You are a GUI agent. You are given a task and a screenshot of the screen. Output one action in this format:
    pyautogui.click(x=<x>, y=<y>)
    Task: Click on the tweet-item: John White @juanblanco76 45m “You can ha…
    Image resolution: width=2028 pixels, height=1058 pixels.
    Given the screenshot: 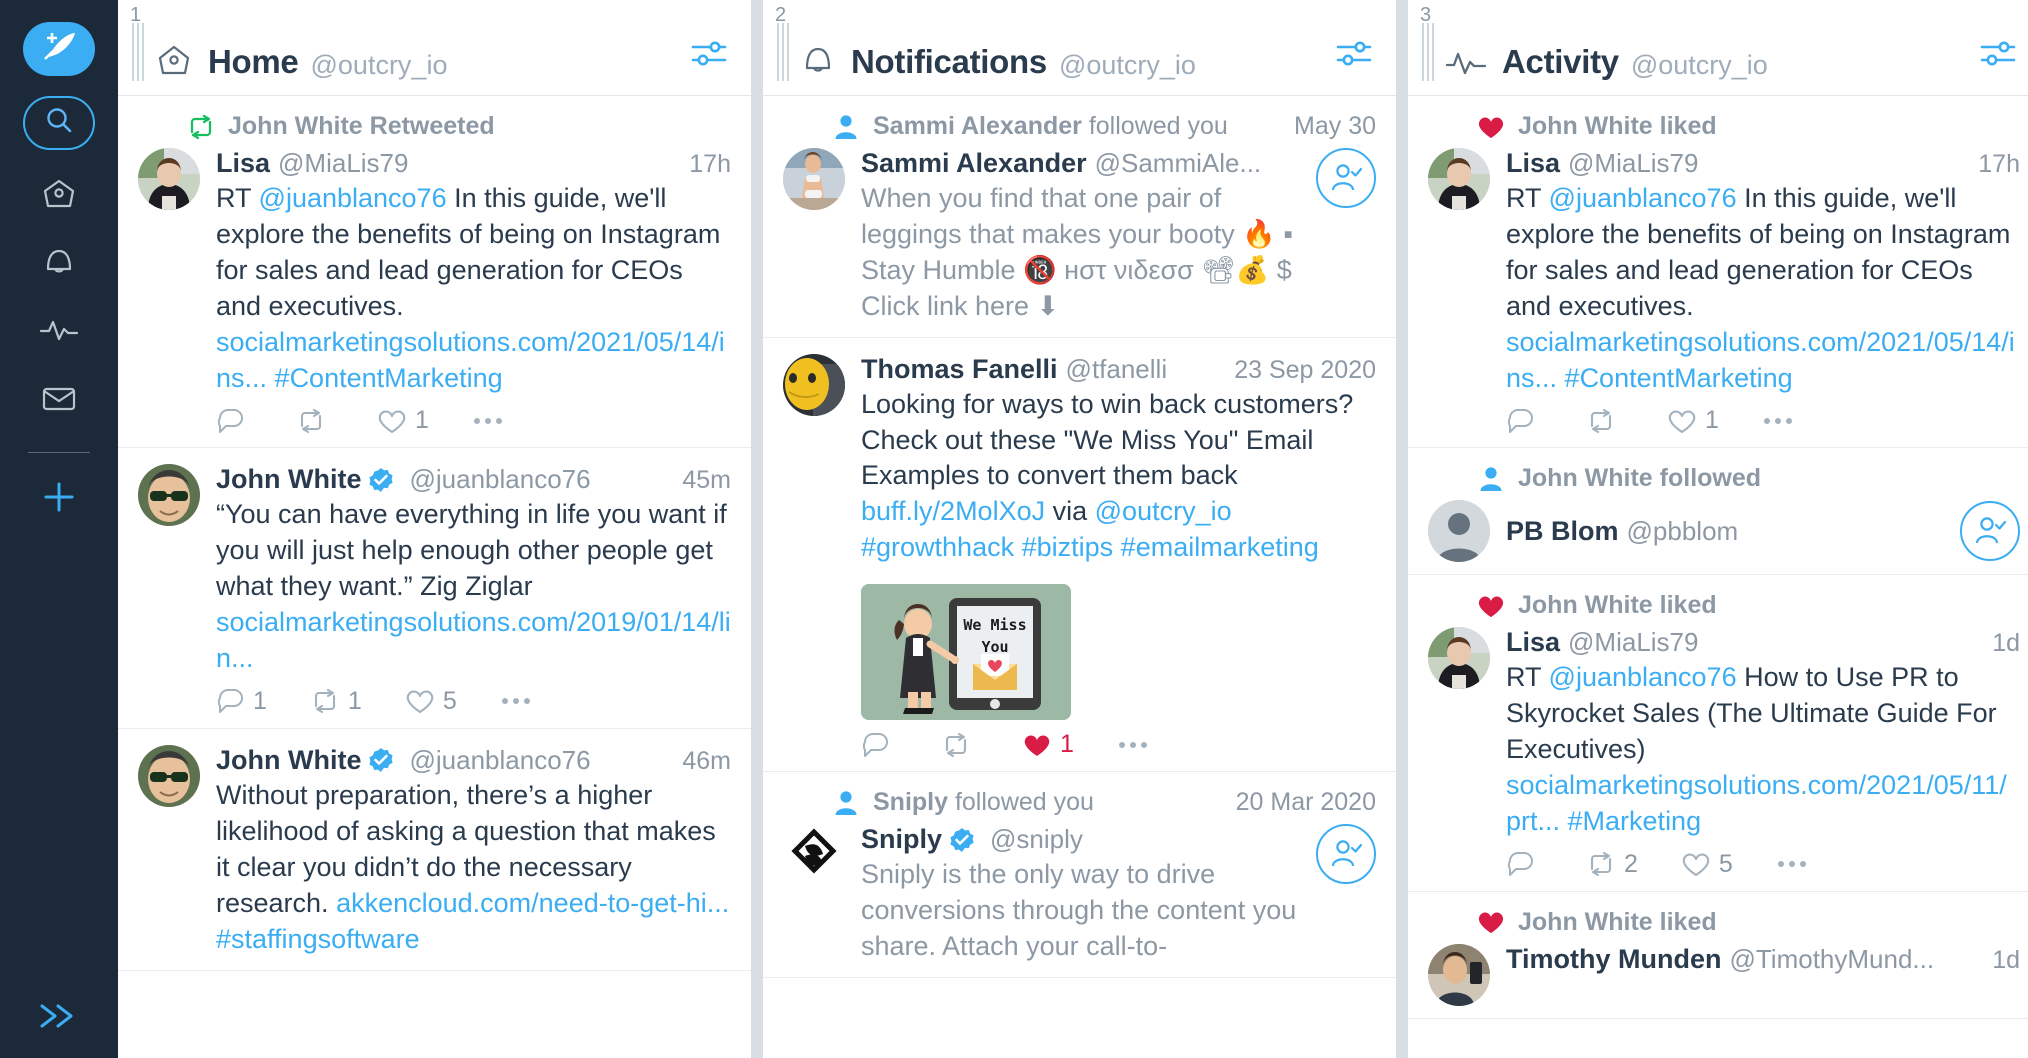 What is the action you would take?
    pyautogui.click(x=434, y=588)
    